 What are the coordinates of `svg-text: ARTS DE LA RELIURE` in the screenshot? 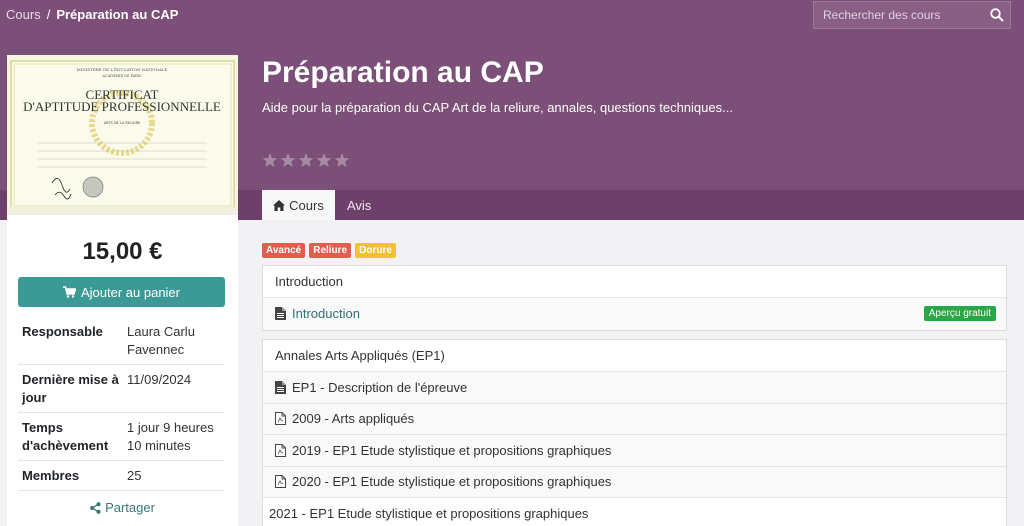 It's located at (122, 123).